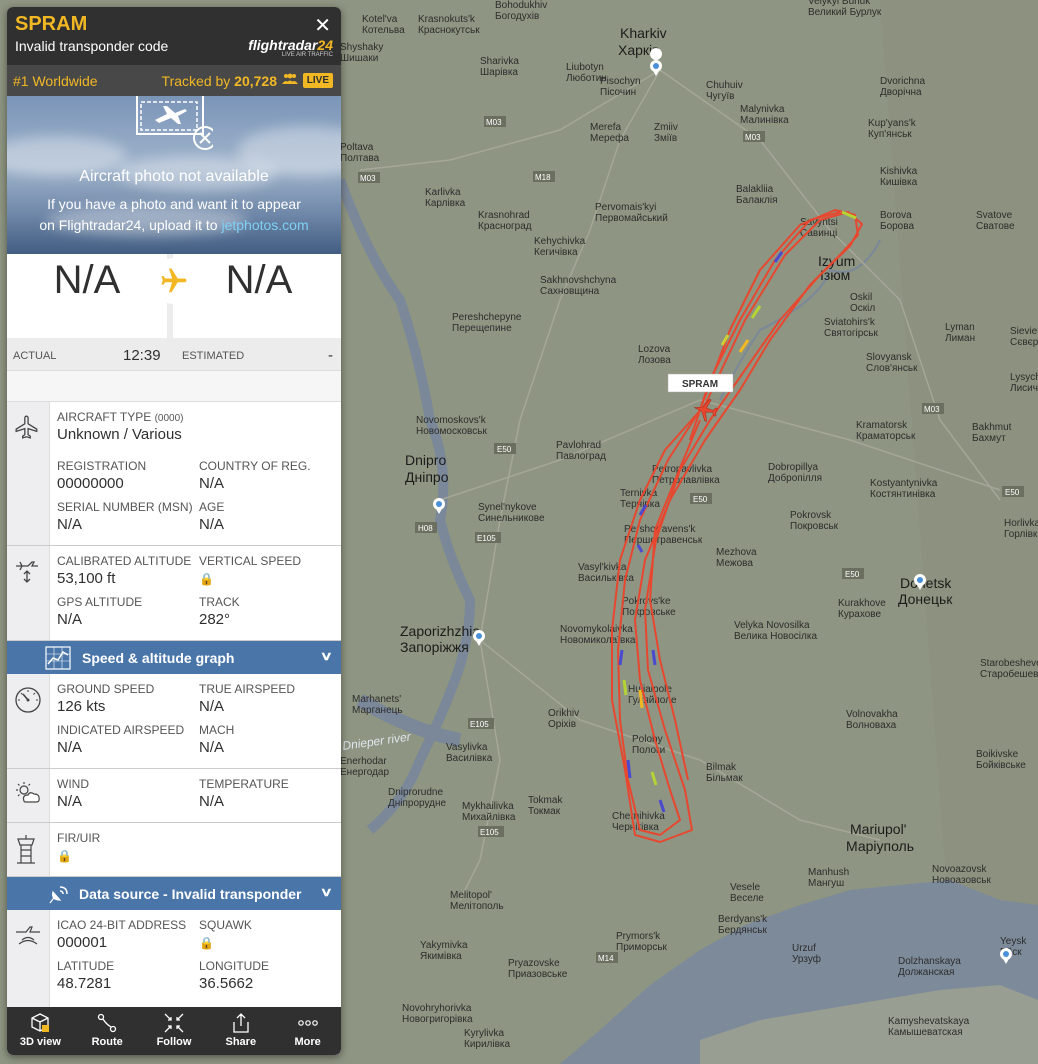 This screenshot has height=1064, width=1038. I want to click on longitude-value: 36.5662, so click(226, 983).